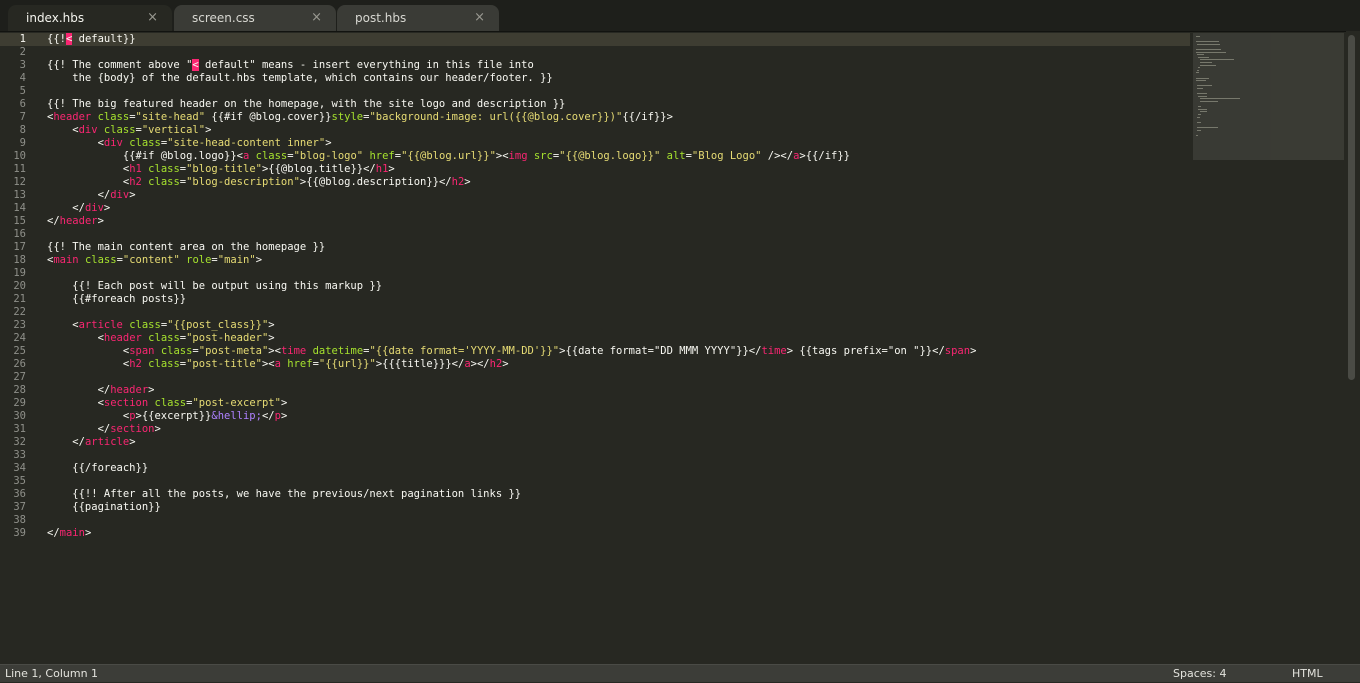 This screenshot has width=1360, height=683. What do you see at coordinates (19, 442) in the screenshot?
I see `line-number: 32` at bounding box center [19, 442].